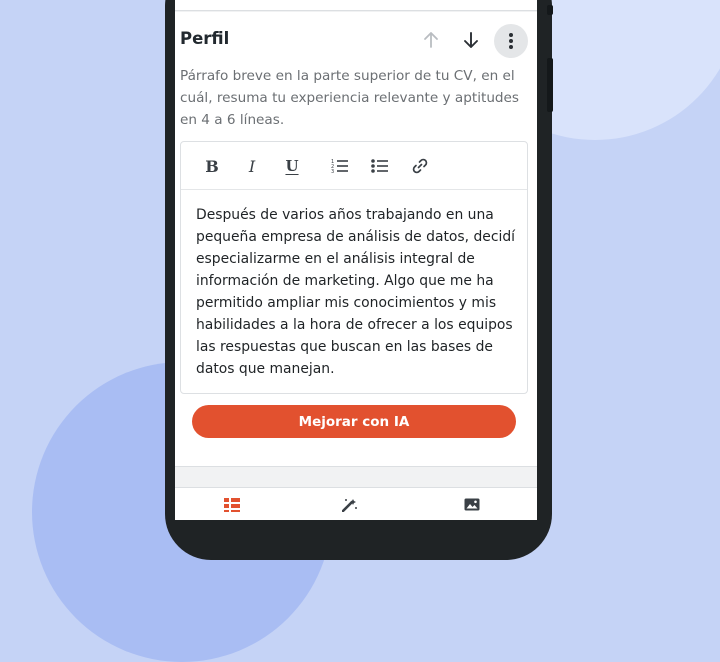 The image size is (720, 662). What do you see at coordinates (472, 504) in the screenshot?
I see `image-icon` at bounding box center [472, 504].